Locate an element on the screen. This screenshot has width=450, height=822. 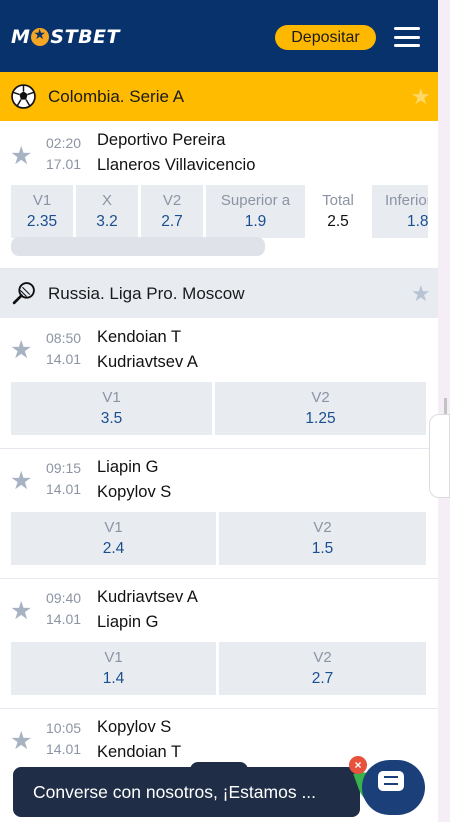
odd-v1-button: V1 3.5 is located at coordinates (111, 408).